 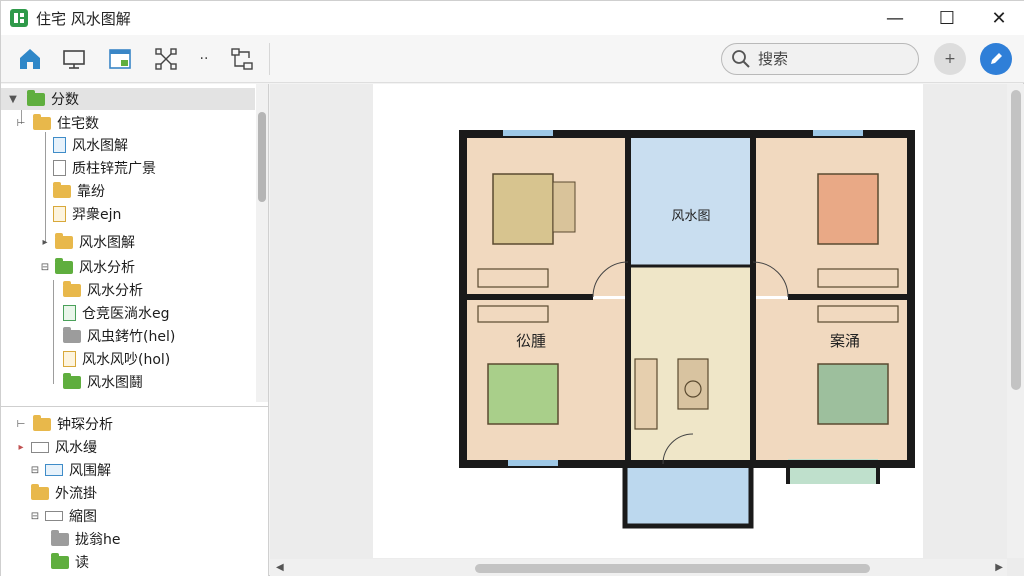 I want to click on tree-item: 外流掛, so click(x=64, y=493).